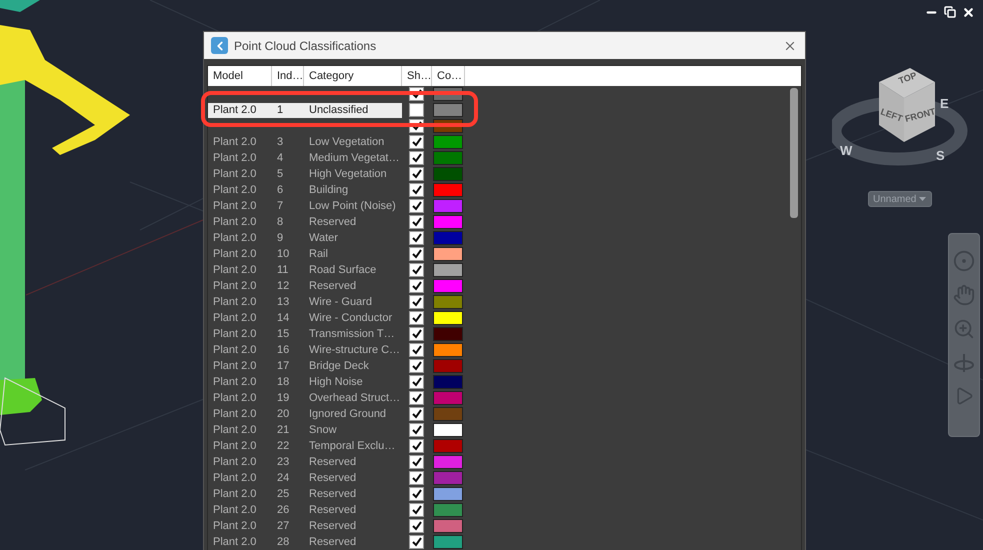 This screenshot has height=550, width=983. What do you see at coordinates (219, 45) in the screenshot?
I see `back-button` at bounding box center [219, 45].